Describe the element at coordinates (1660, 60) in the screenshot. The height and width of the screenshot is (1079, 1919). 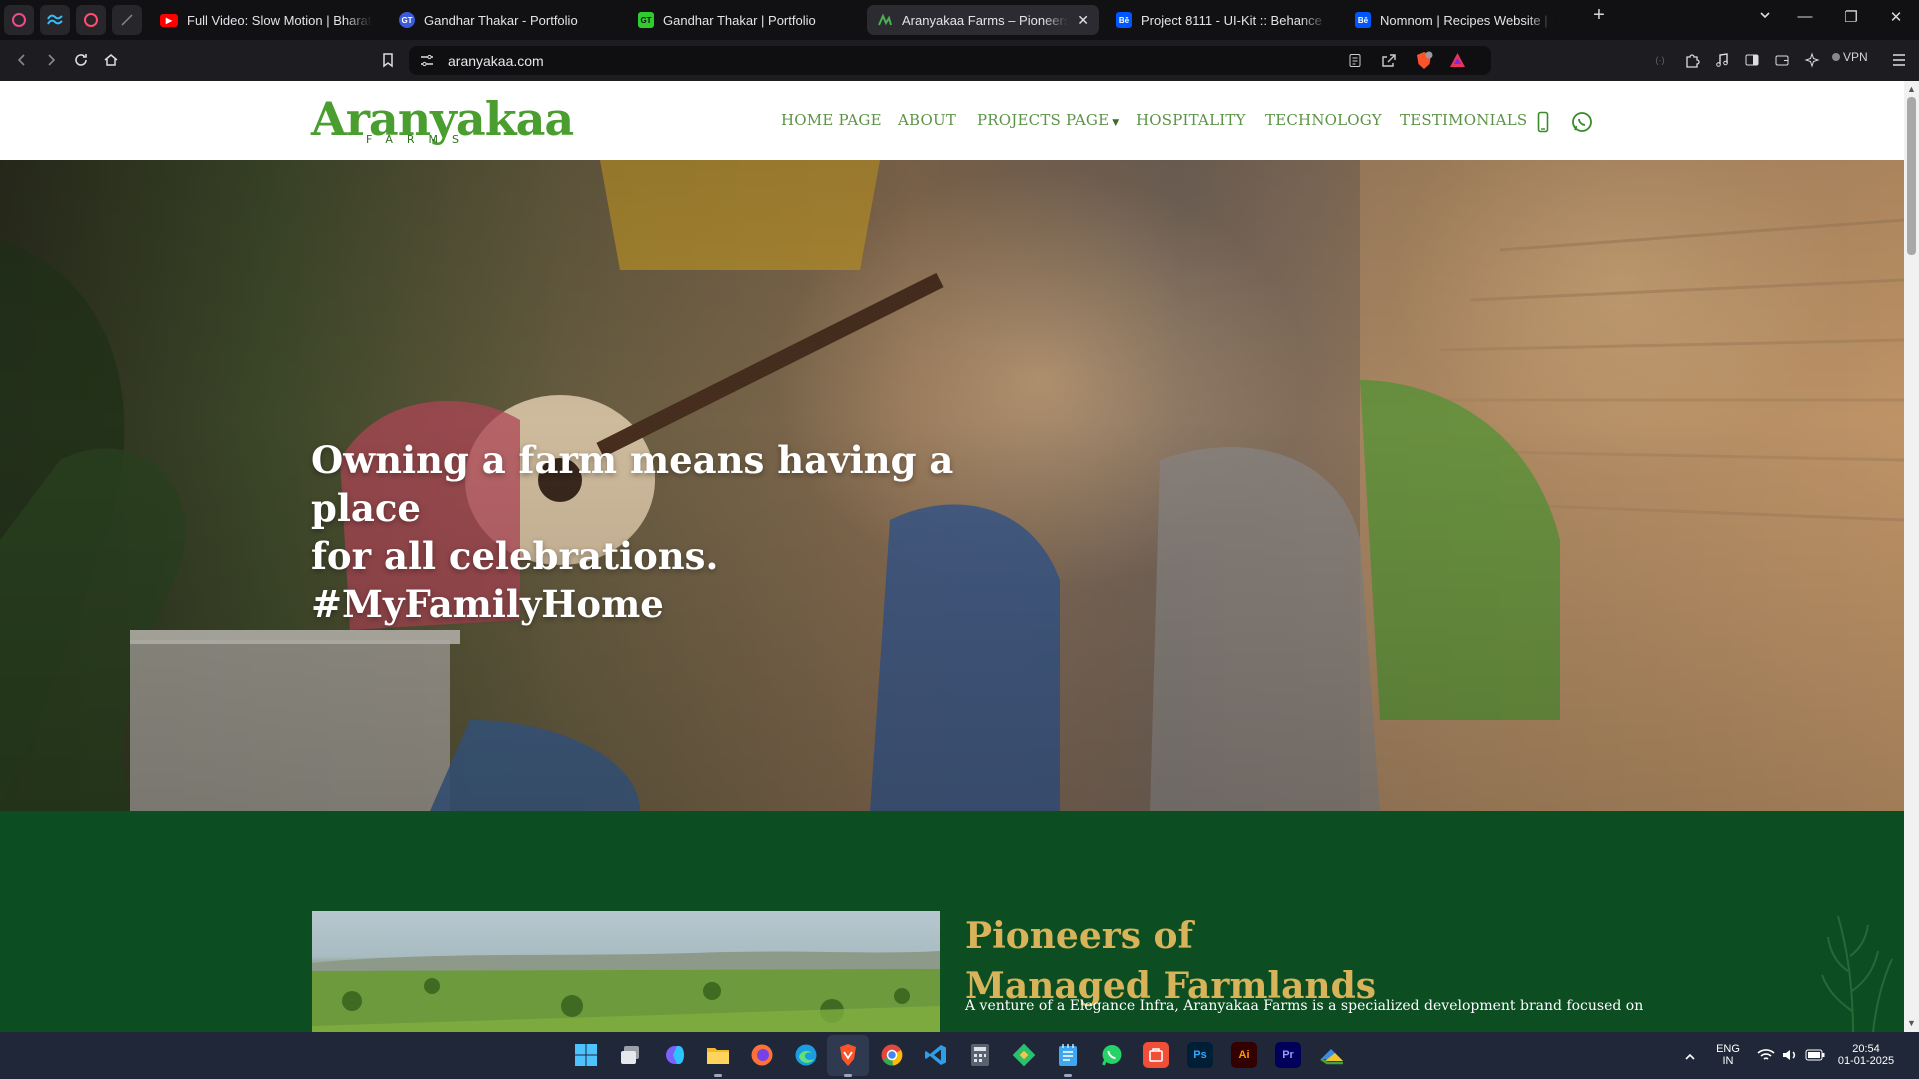
I see `media-icon: (·)` at that location.